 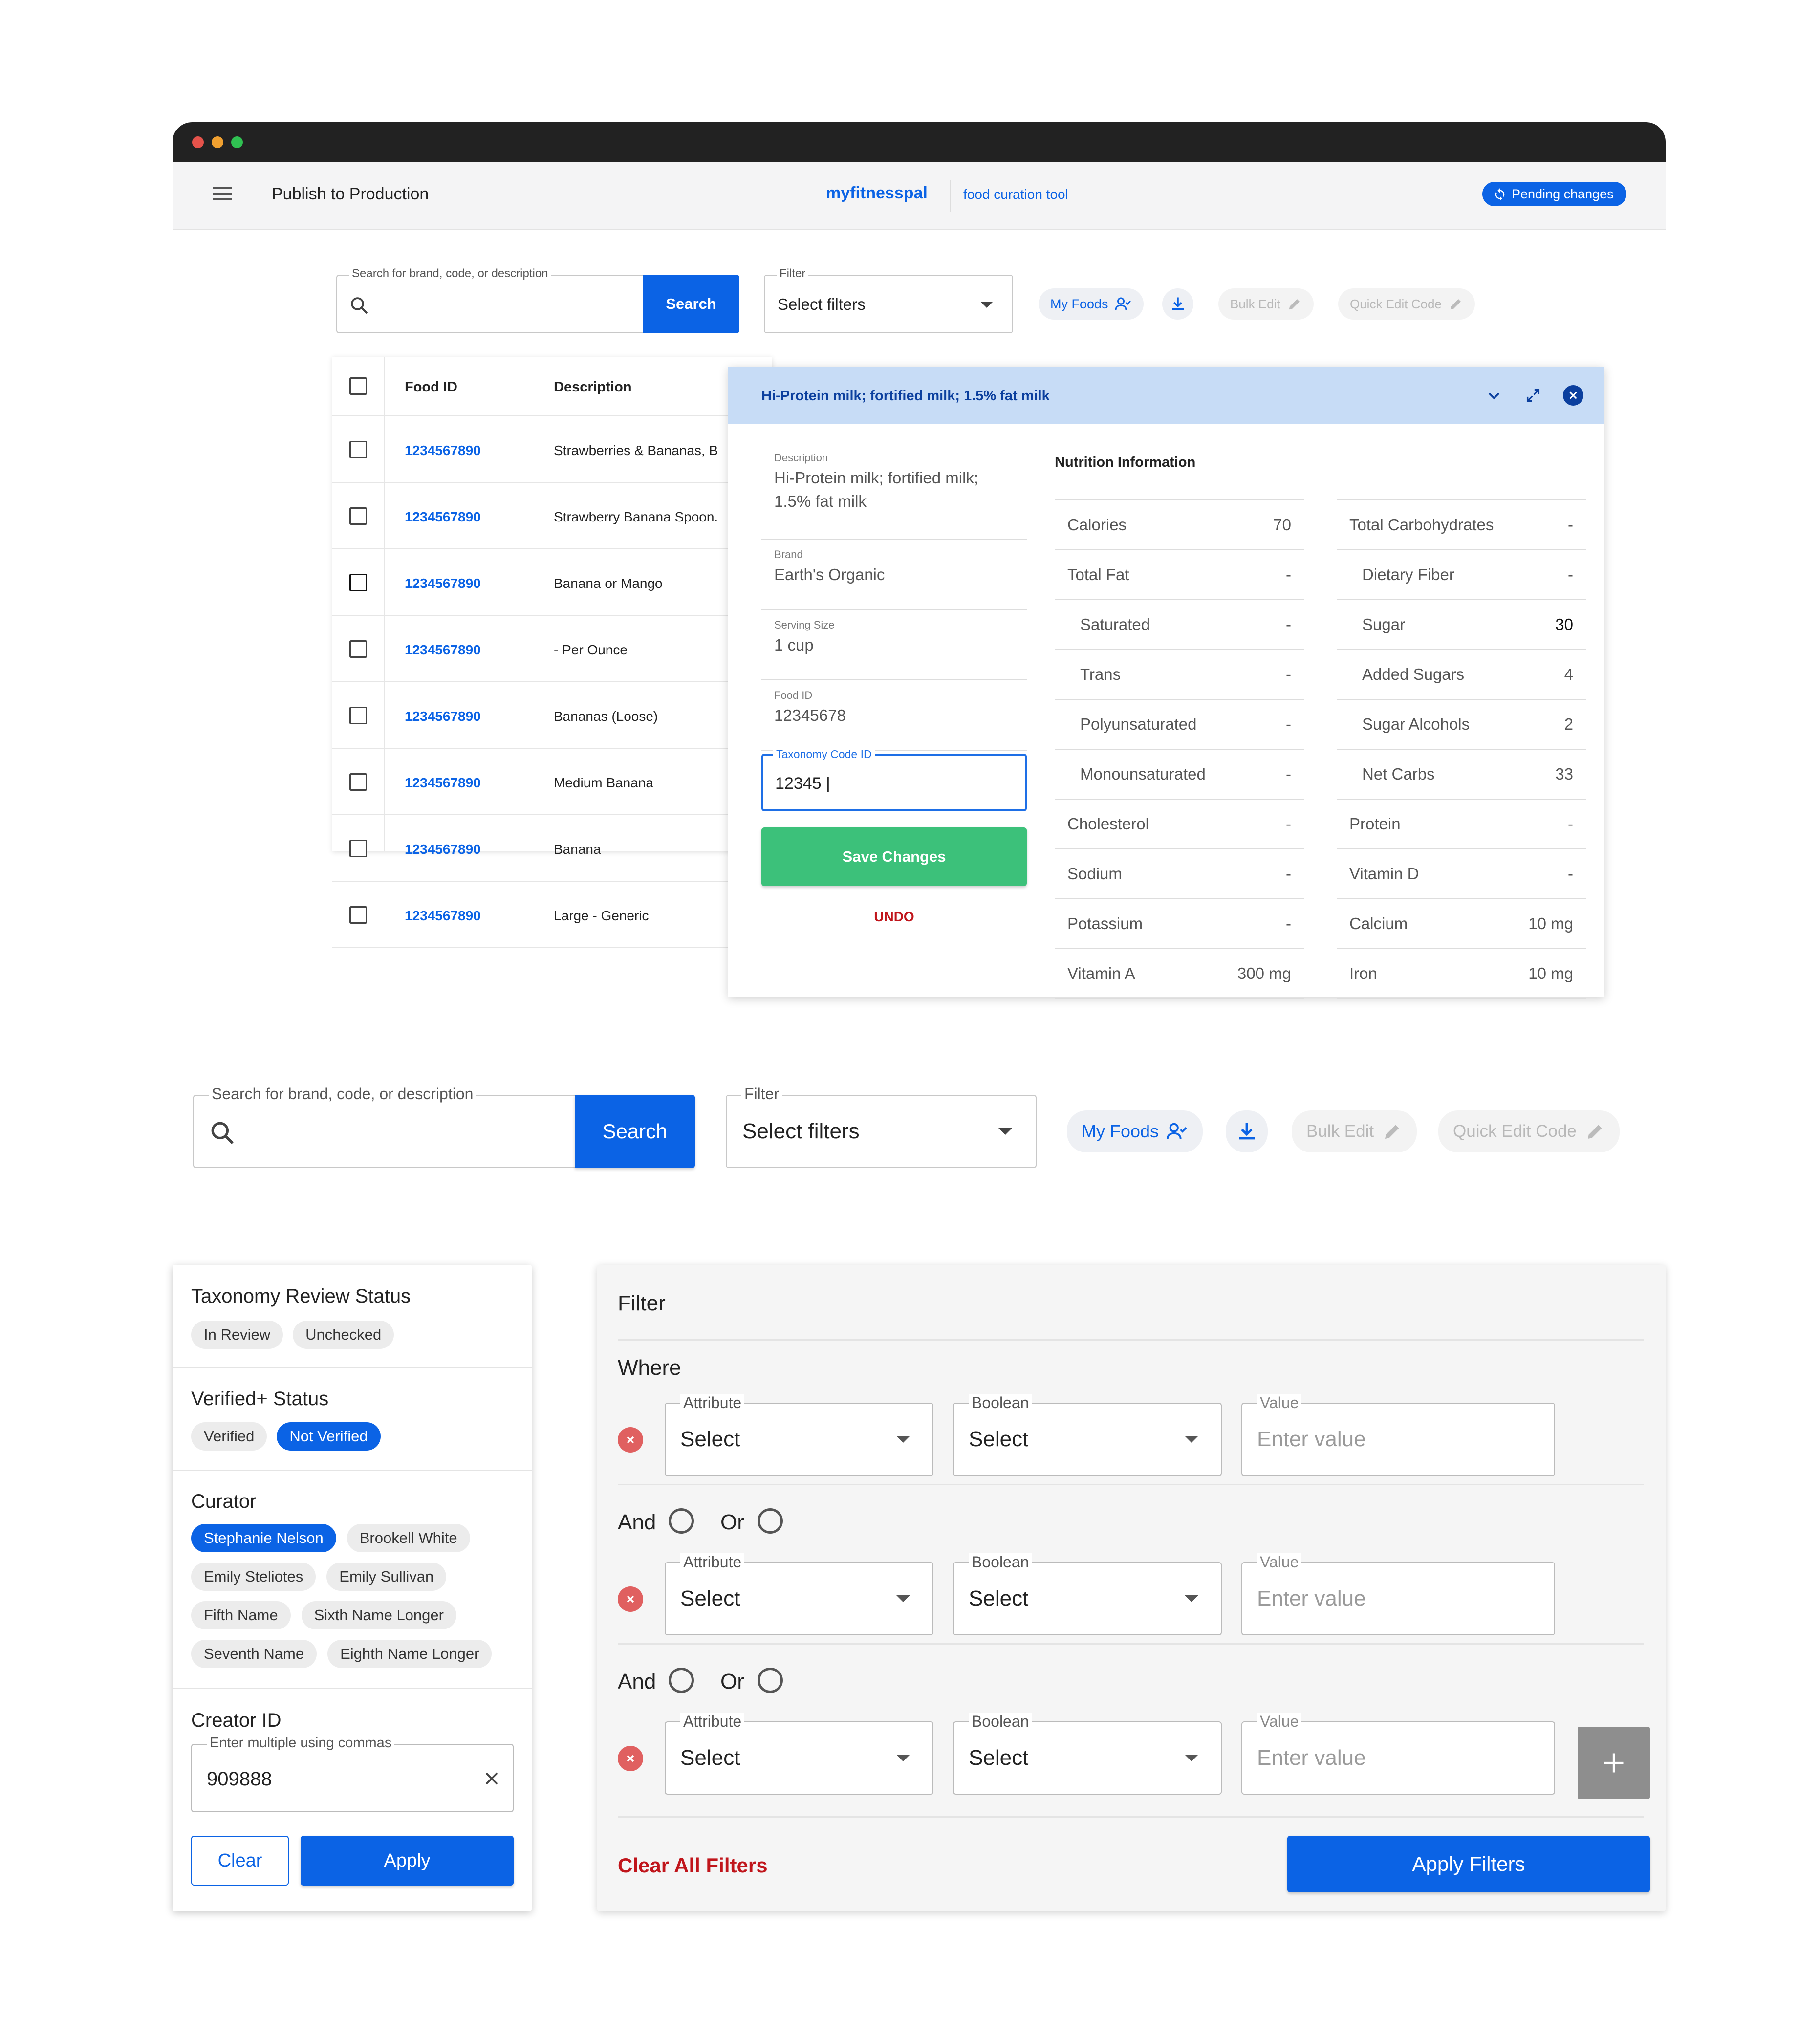 I want to click on creator-id-input: Enter multiple using commas 909888, so click(x=352, y=1773).